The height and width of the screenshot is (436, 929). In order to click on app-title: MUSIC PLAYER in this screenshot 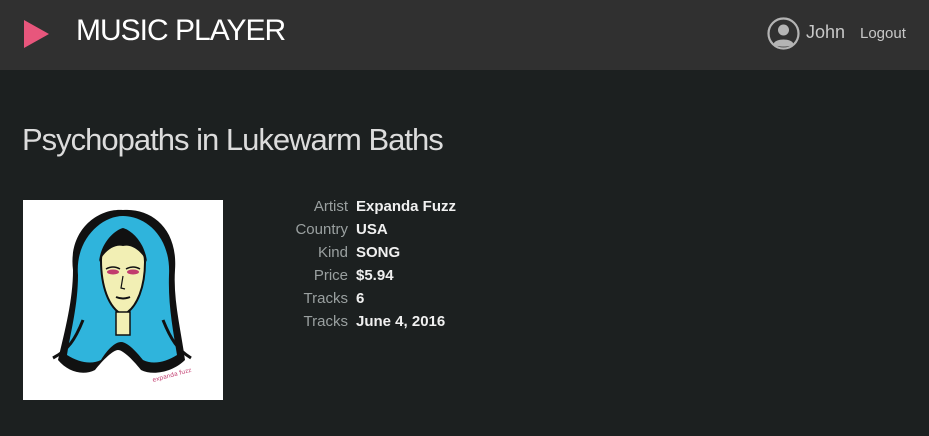, I will do `click(181, 31)`.